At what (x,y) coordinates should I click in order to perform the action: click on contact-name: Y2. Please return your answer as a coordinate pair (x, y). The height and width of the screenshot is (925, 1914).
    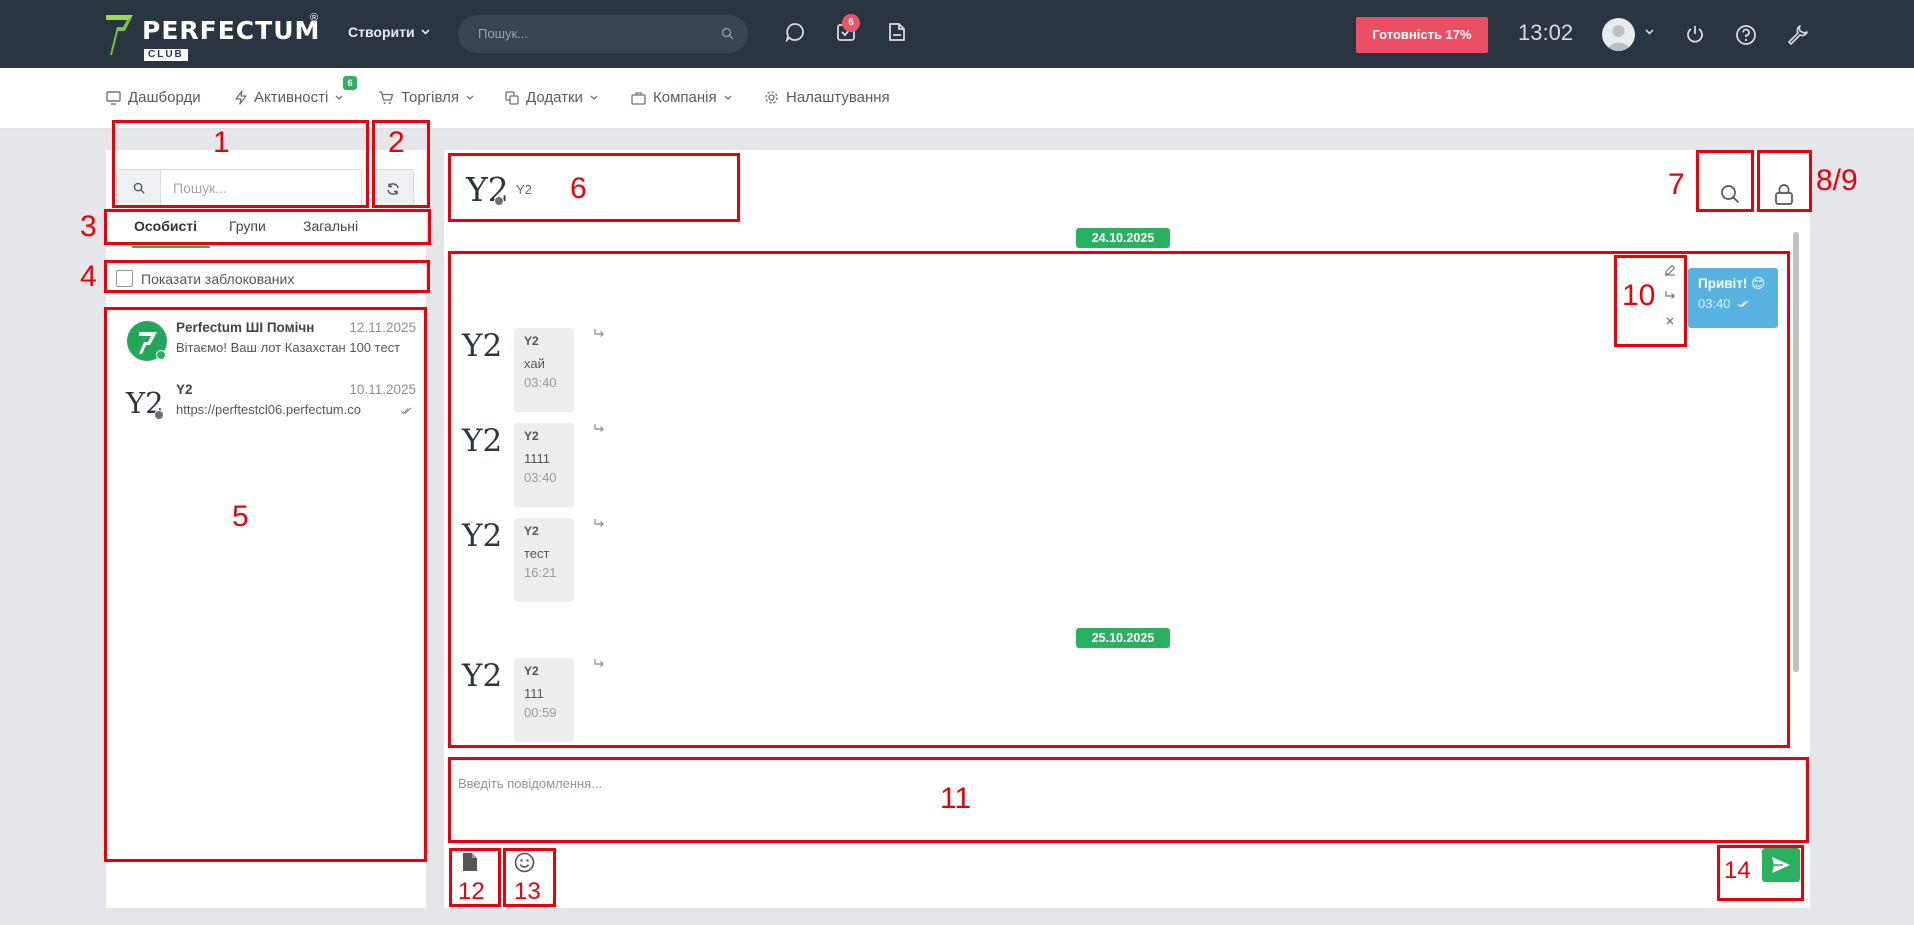
    Looking at the image, I should click on (184, 389).